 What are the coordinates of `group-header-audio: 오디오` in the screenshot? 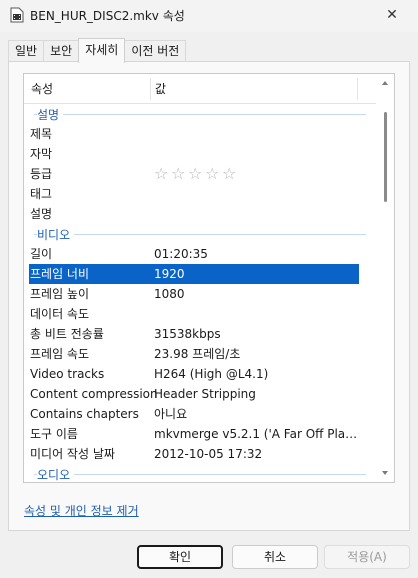 It's located at (199, 473).